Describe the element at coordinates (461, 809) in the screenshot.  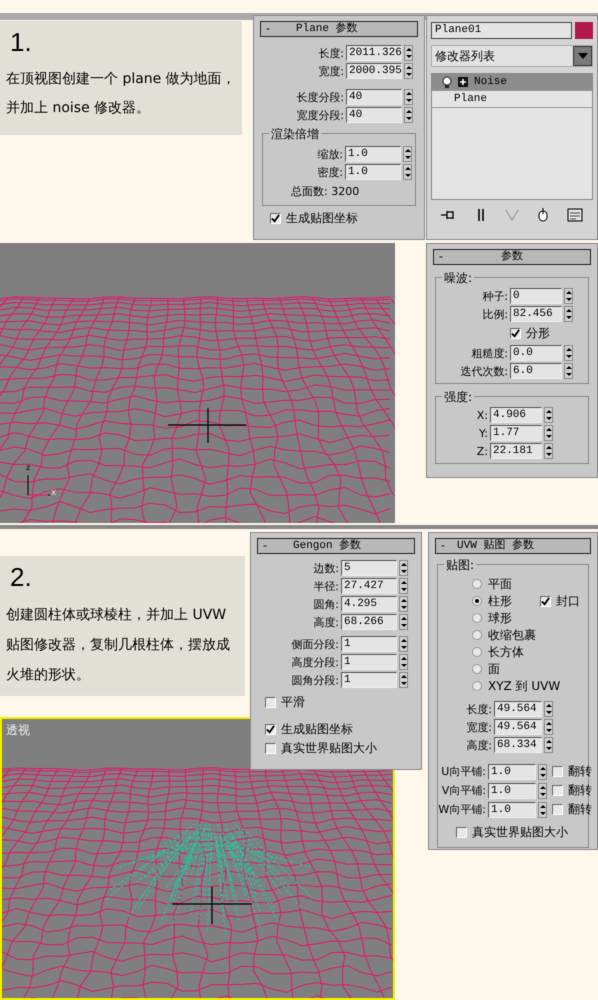
I see `field-label: W向平铺:` at that location.